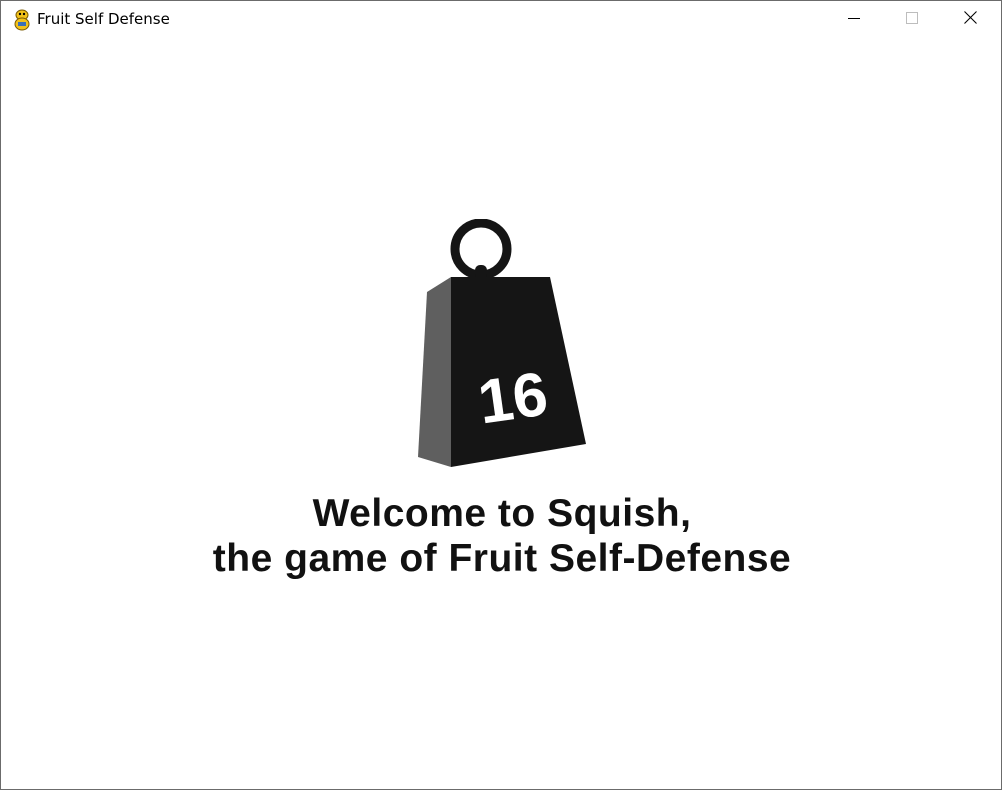 The width and height of the screenshot is (1002, 790). I want to click on title-bar: Fruit Self Defense, so click(501, 20).